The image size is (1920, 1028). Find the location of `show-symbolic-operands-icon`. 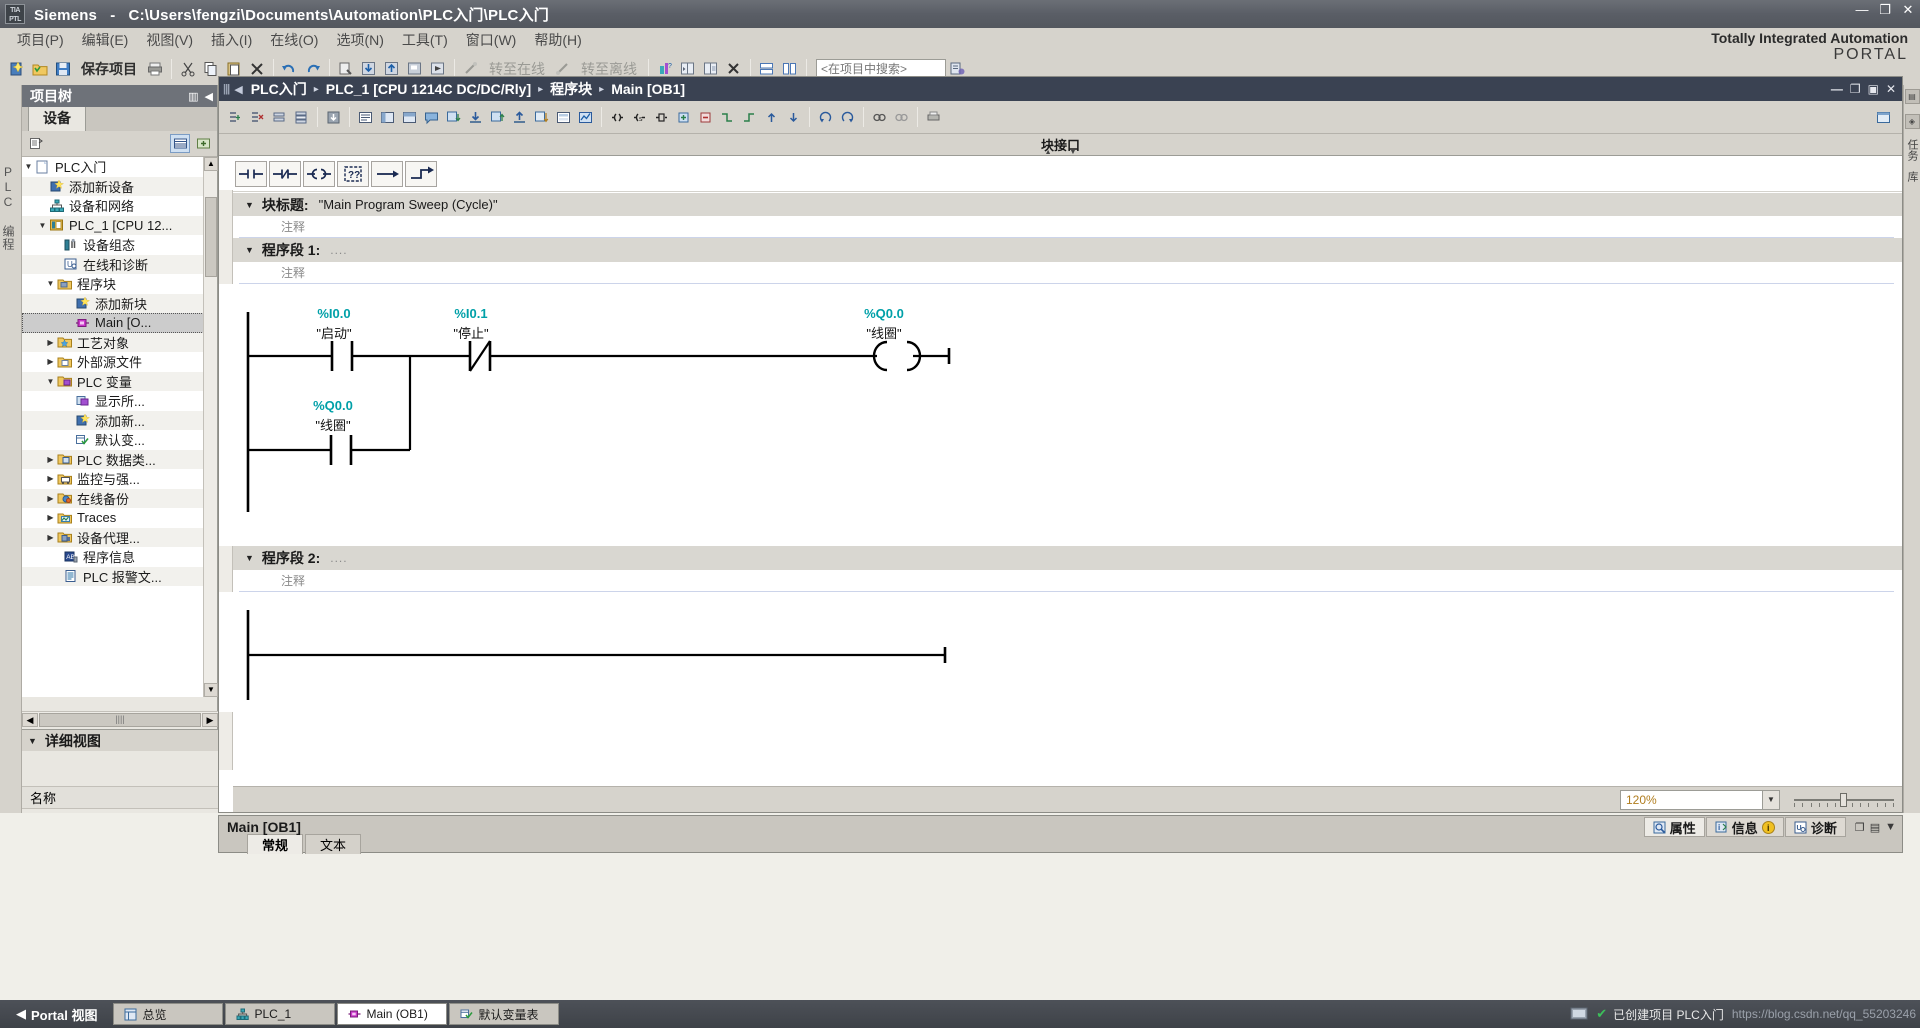

show-symbolic-operands-icon is located at coordinates (387, 117).